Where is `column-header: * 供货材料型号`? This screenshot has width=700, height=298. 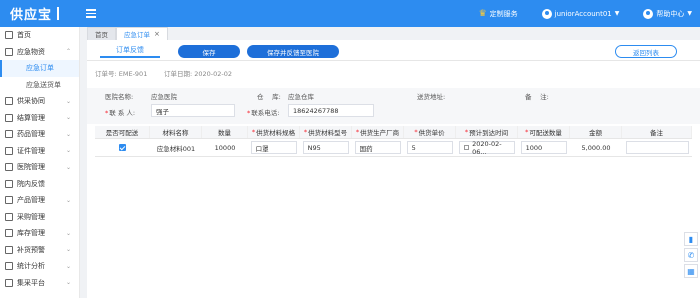 column-header: * 供货材料型号 is located at coordinates (326, 132).